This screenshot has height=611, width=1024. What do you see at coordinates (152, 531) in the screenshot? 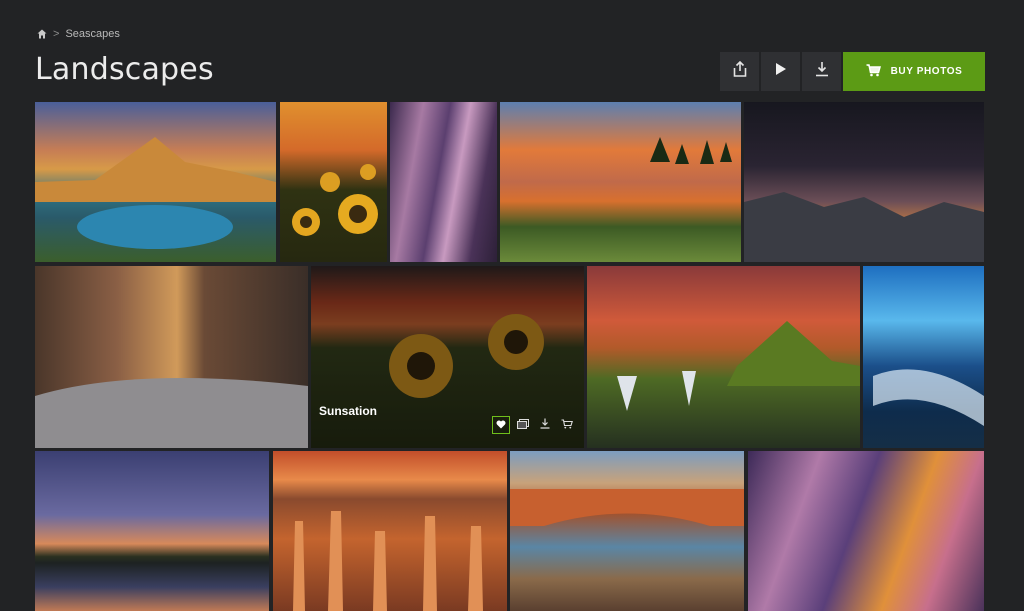
I see `photo-lake-twilight` at bounding box center [152, 531].